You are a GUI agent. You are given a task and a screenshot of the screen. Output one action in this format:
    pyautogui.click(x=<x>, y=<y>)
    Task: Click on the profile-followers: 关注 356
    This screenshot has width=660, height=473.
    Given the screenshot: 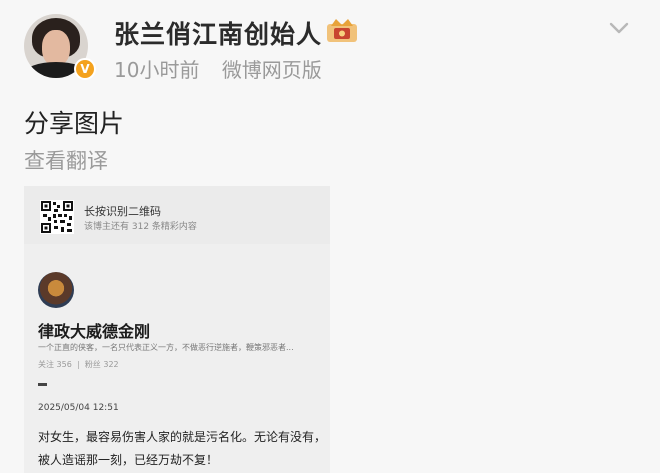 What is the action you would take?
    pyautogui.click(x=55, y=364)
    